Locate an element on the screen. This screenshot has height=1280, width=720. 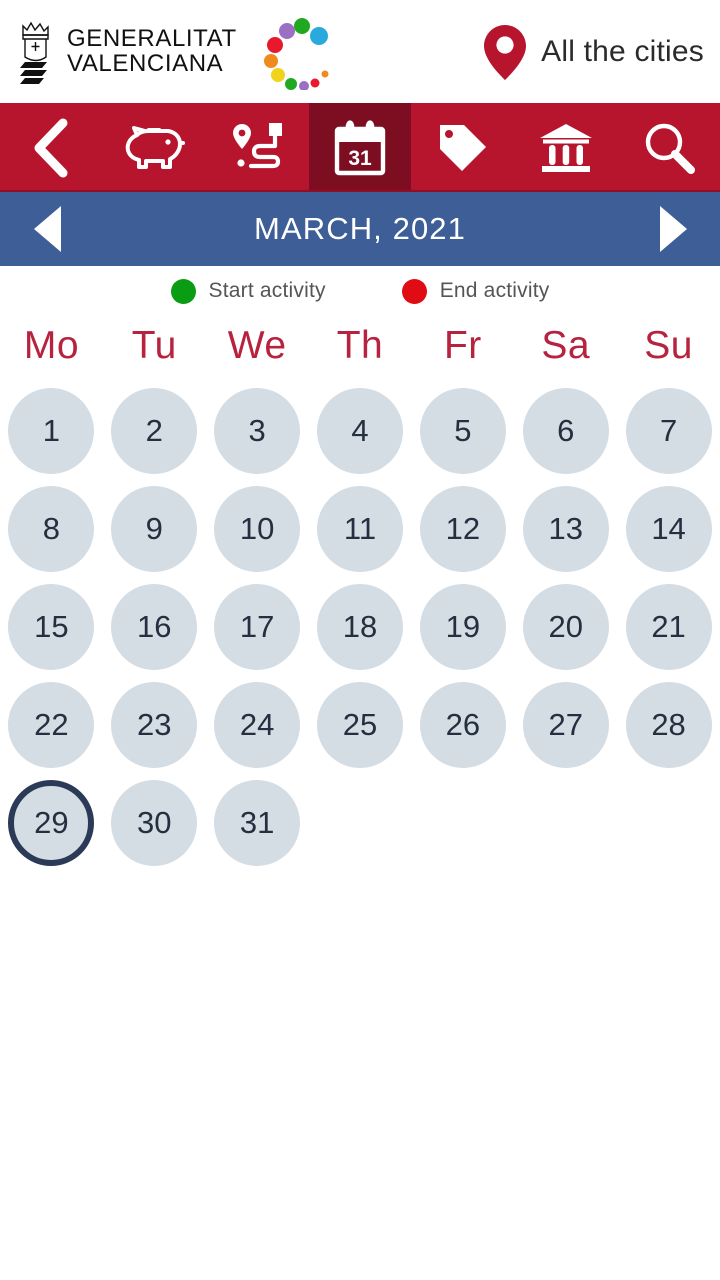
day-number: 2 is located at coordinates (154, 431).